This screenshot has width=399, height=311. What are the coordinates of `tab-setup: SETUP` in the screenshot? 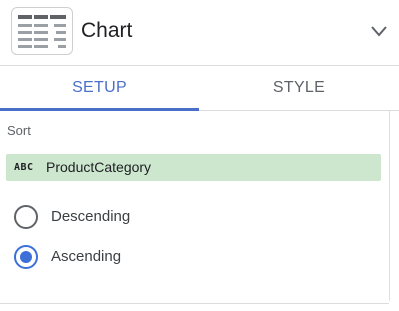 It's located at (99, 88).